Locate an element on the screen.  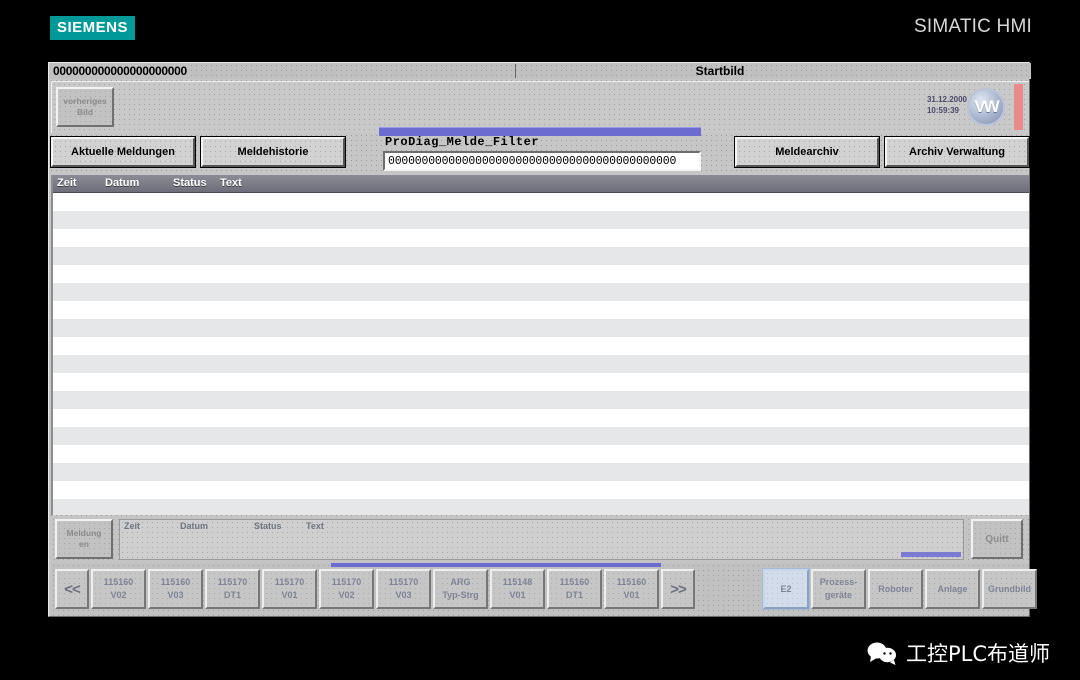
fk-label-line1: << is located at coordinates (72, 589).